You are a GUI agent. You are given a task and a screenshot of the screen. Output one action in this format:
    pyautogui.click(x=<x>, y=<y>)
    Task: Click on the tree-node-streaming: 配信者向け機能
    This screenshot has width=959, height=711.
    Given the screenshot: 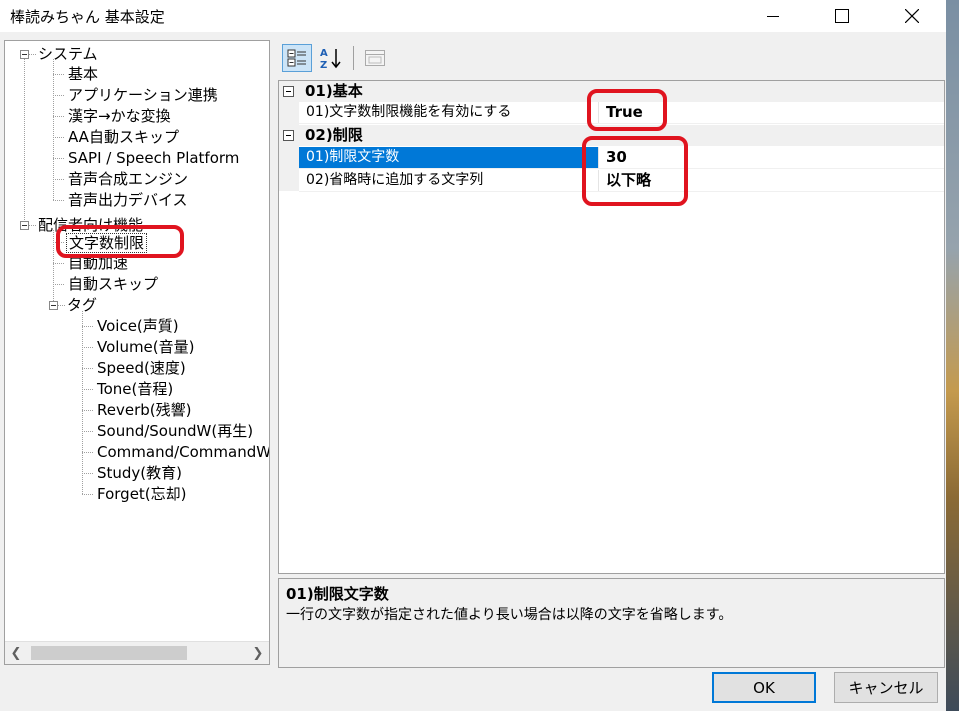 What is the action you would take?
    pyautogui.click(x=90, y=225)
    